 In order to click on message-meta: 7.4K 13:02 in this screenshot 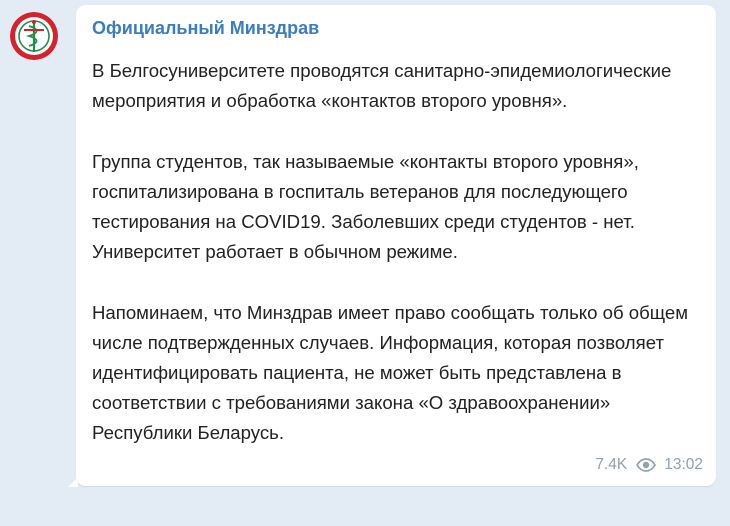, I will do `click(649, 465)`.